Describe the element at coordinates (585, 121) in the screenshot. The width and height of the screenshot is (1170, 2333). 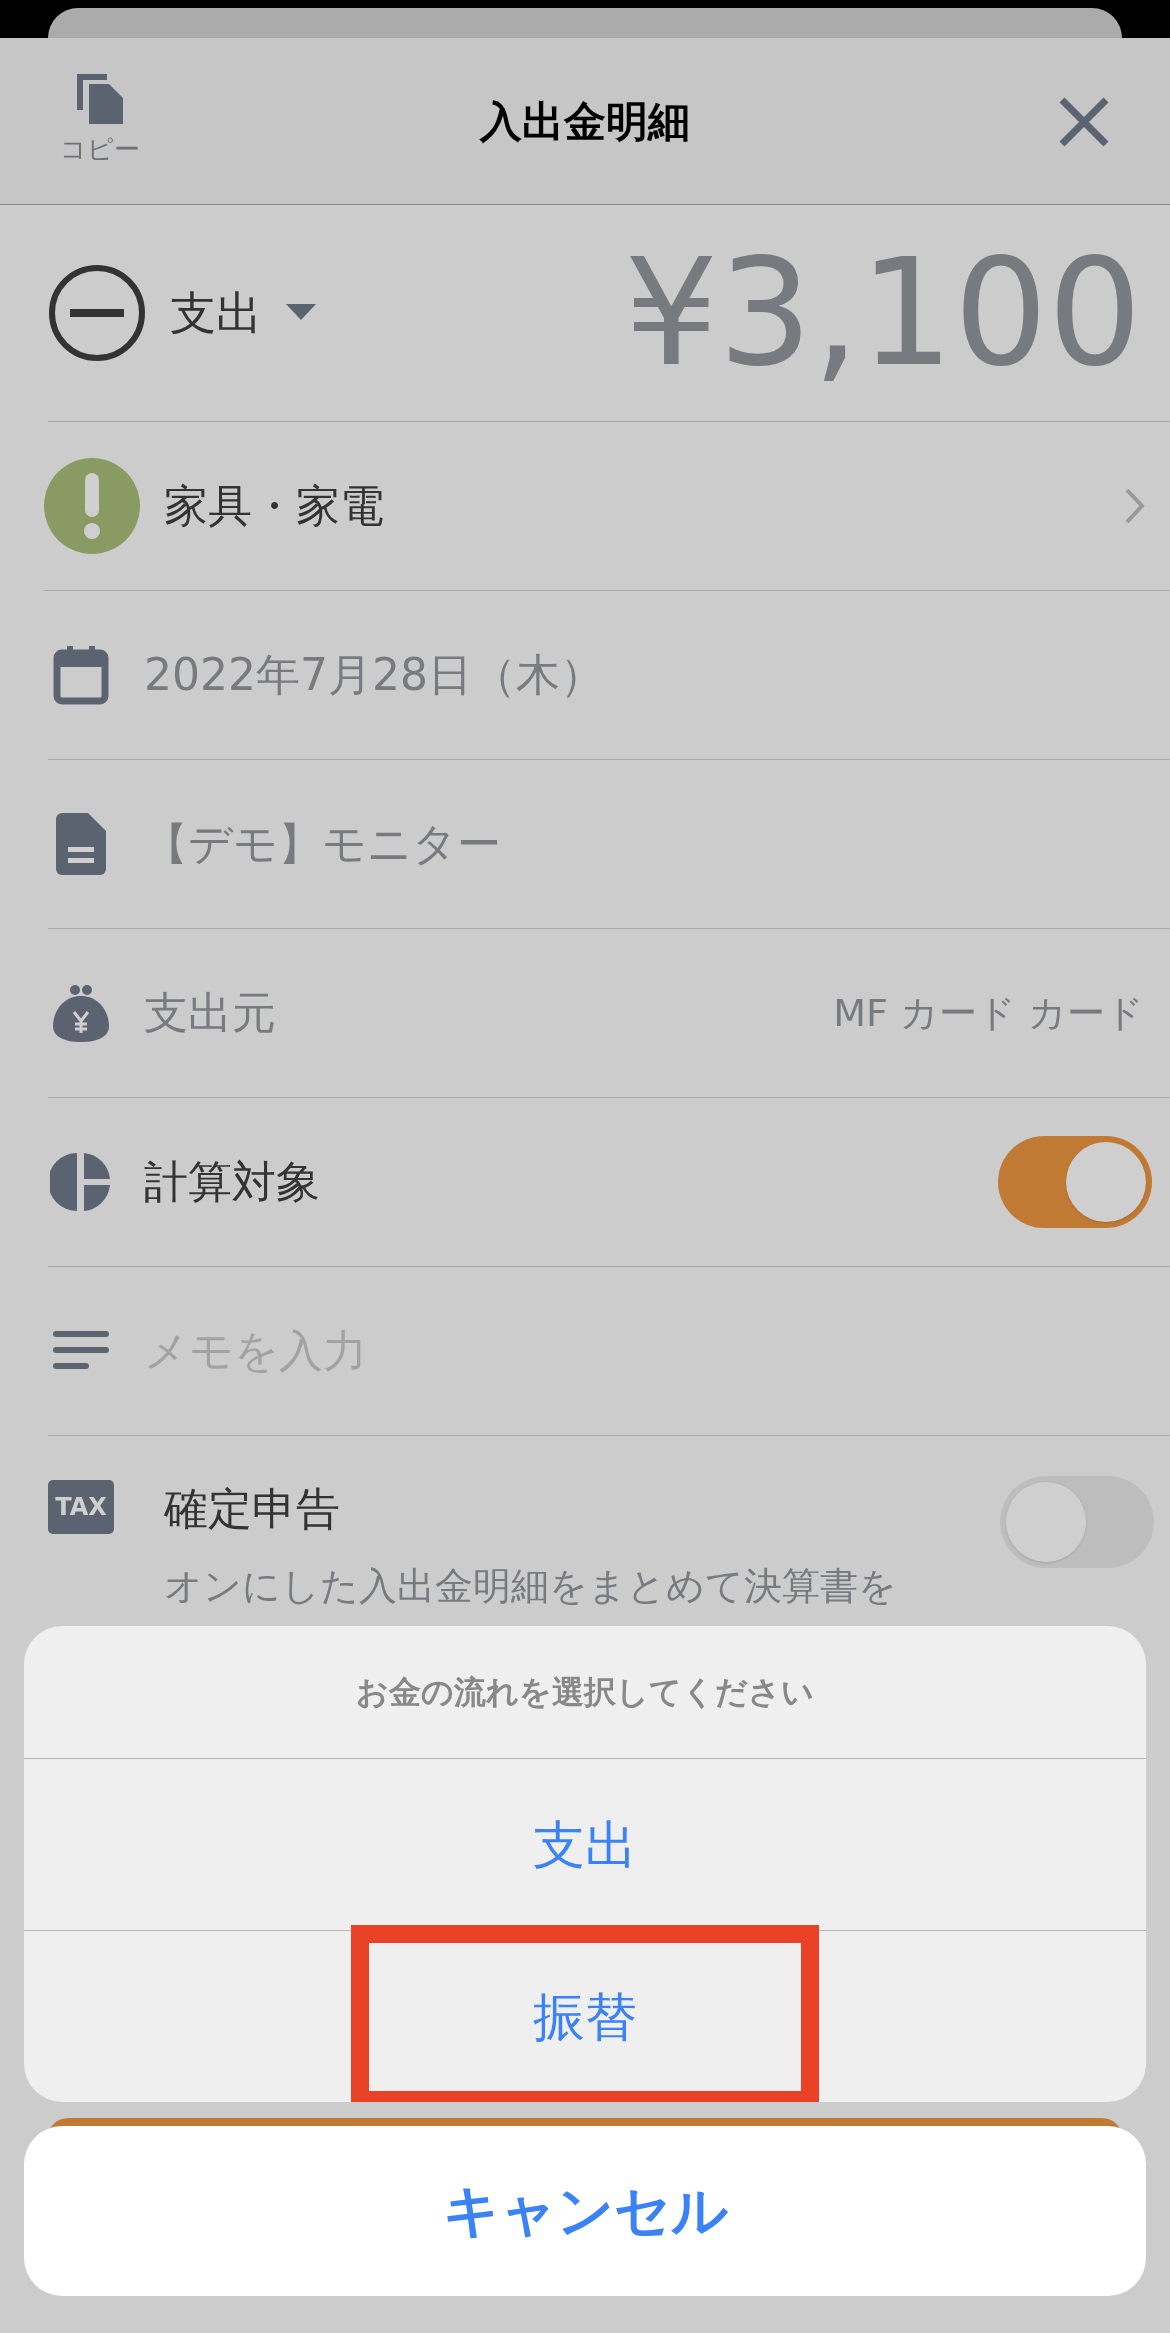
I see `window-title: 入出金明細` at that location.